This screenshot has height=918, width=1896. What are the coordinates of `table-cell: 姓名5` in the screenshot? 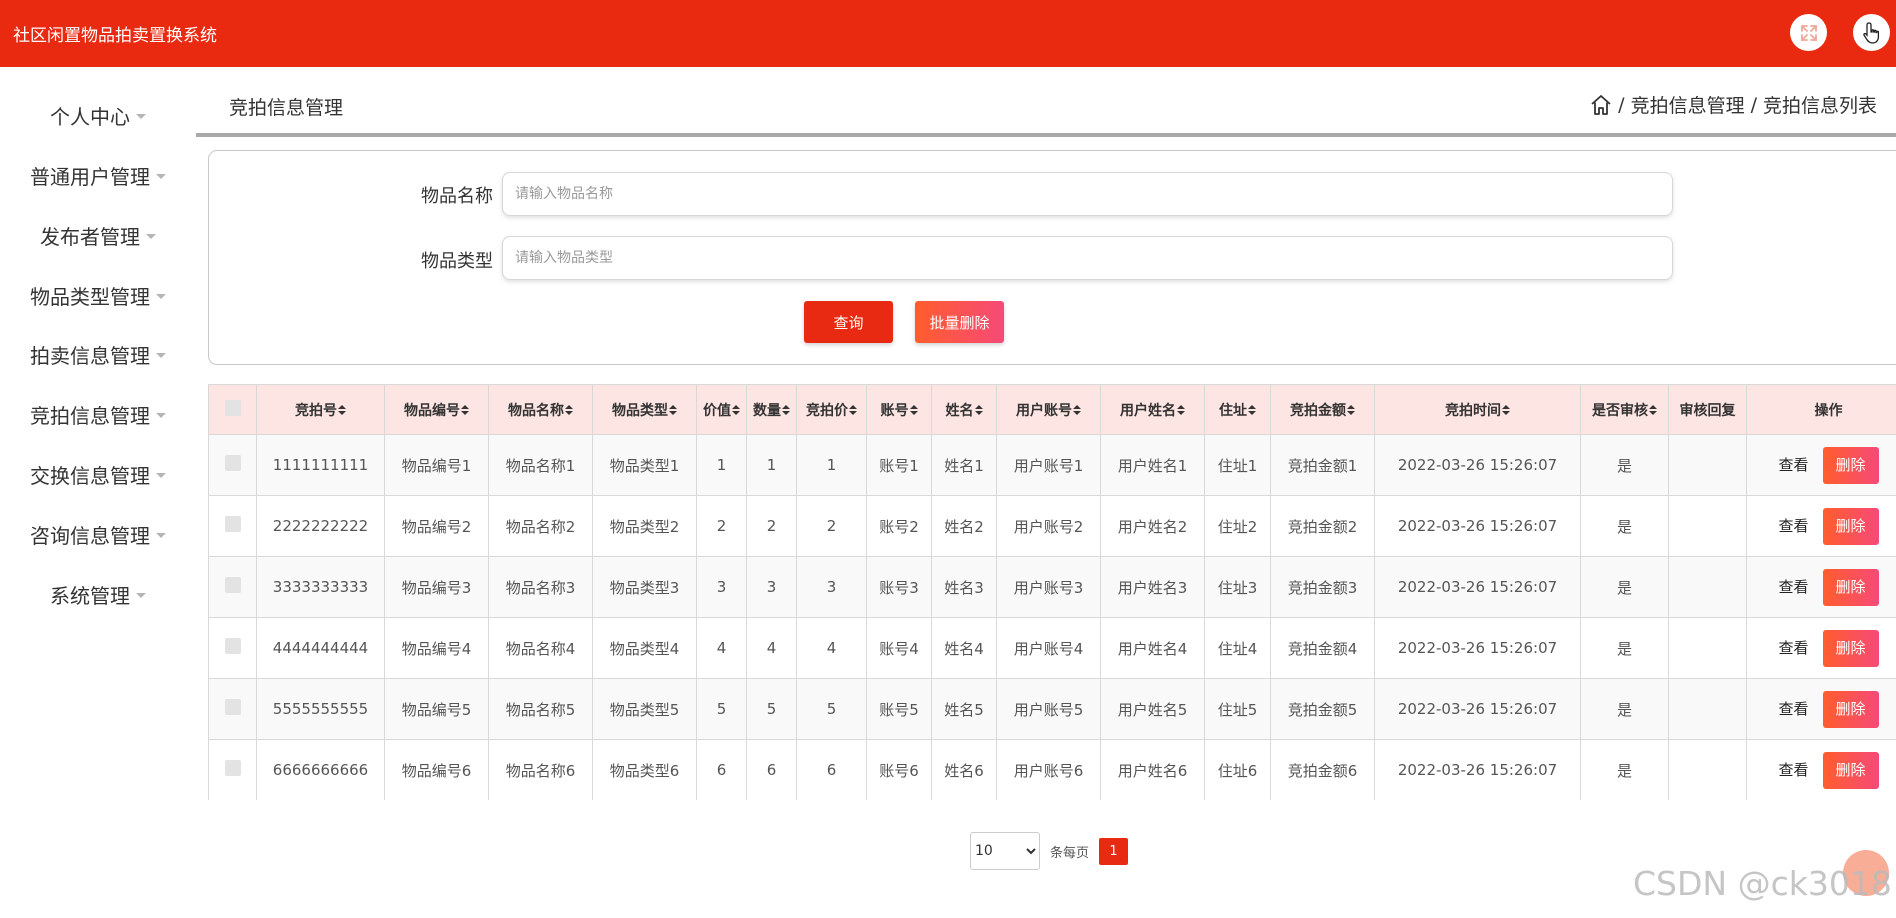 It's located at (964, 709).